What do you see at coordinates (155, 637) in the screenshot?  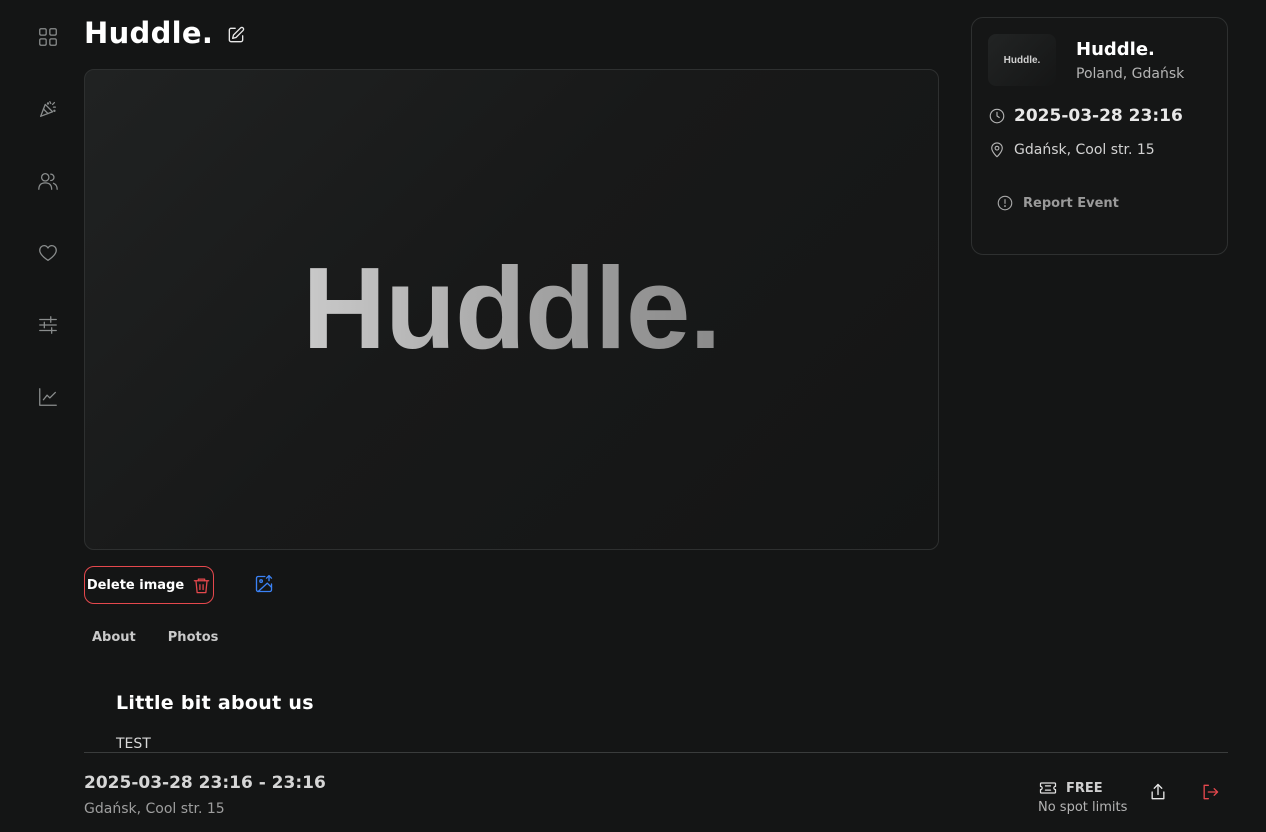 I see `tab-bar: About Photos` at bounding box center [155, 637].